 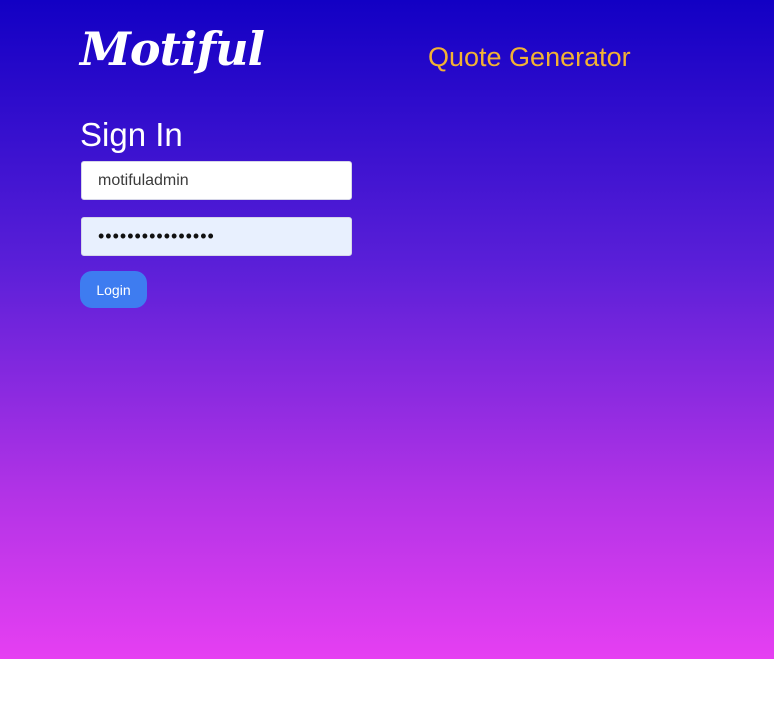 I want to click on sign-in-heading: Sign In, so click(x=131, y=134).